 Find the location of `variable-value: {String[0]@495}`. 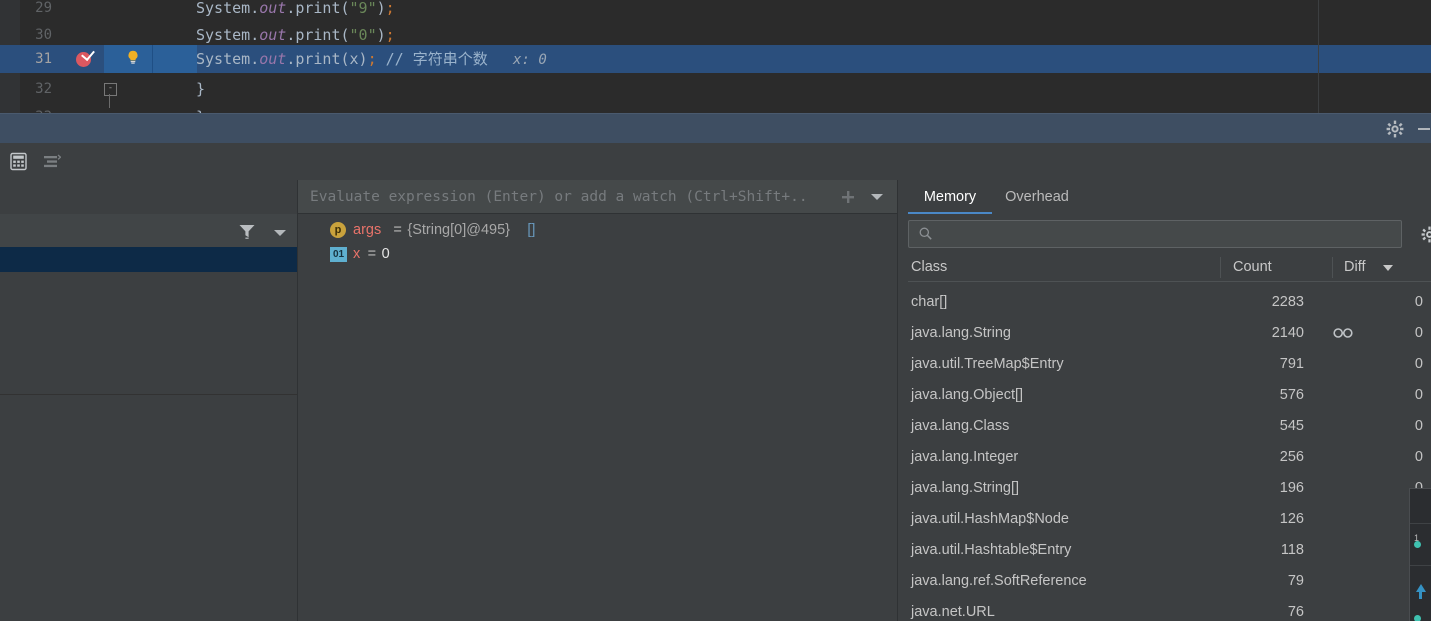

variable-value: {String[0]@495} is located at coordinates (458, 230).